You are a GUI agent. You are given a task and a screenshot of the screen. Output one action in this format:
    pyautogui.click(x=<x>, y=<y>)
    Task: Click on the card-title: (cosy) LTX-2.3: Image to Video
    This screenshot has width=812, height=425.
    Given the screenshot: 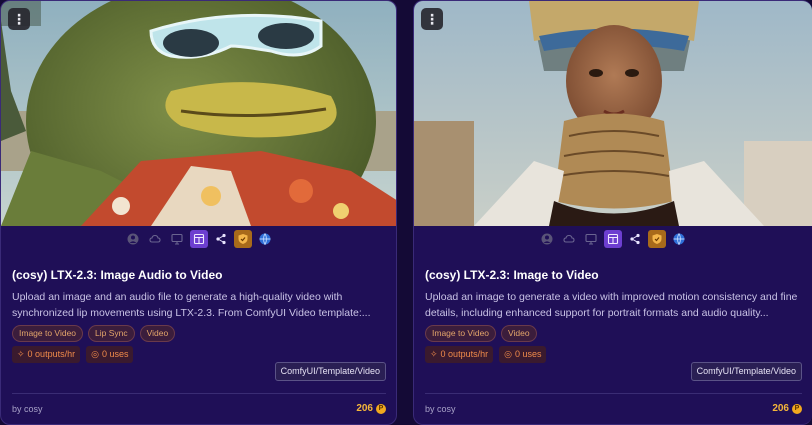 What is the action you would take?
    pyautogui.click(x=613, y=275)
    